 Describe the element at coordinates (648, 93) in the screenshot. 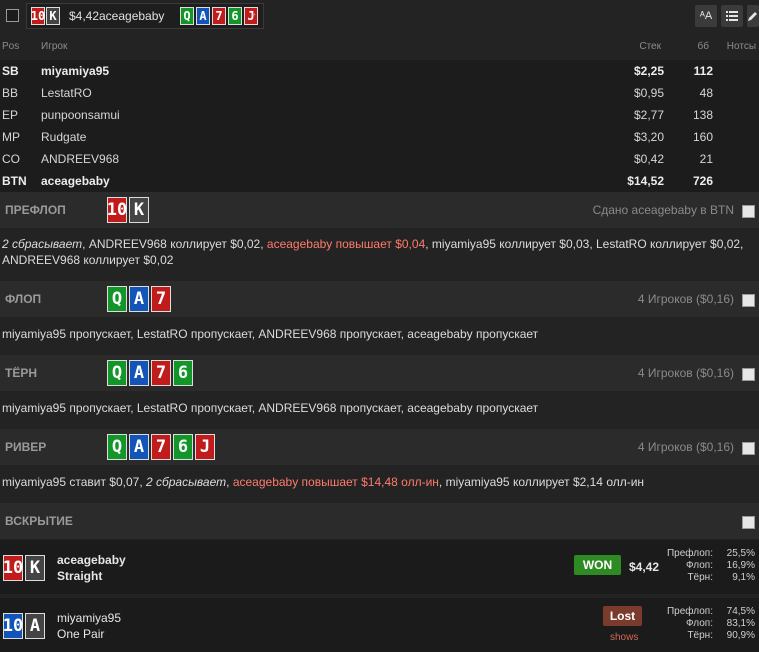

I see `row-stack: $0,95` at that location.